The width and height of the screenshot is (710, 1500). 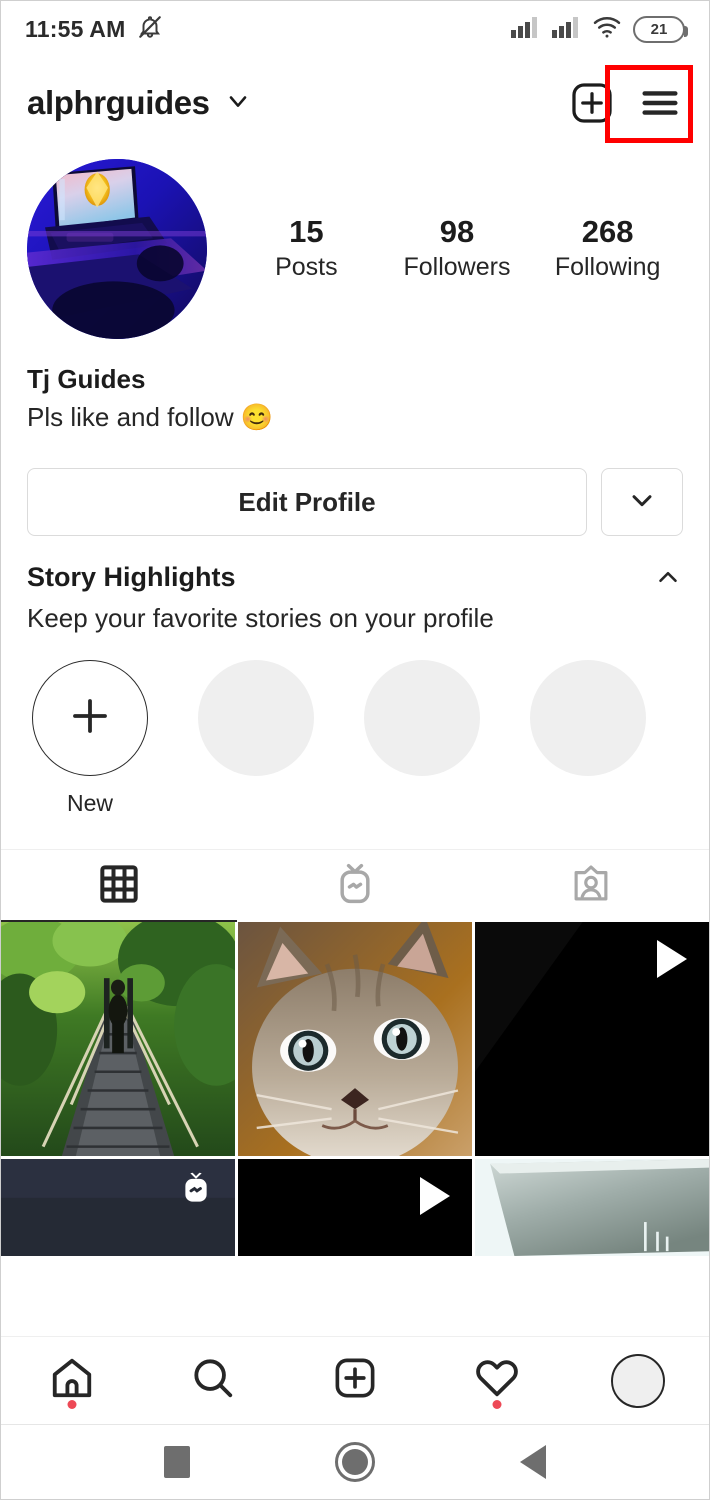 I want to click on tab-igtv, so click(x=355, y=886).